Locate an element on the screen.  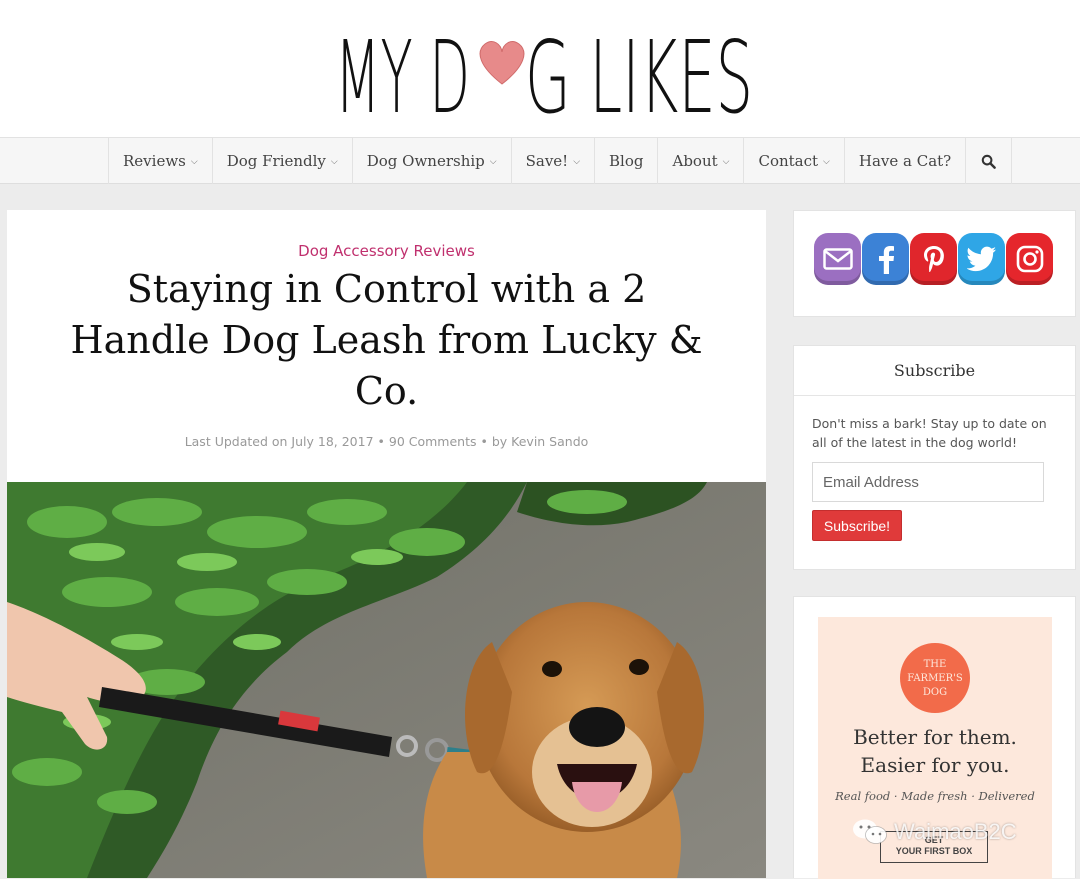
farmers-dog-badge: THE FARMER'S DOG is located at coordinates (935, 678).